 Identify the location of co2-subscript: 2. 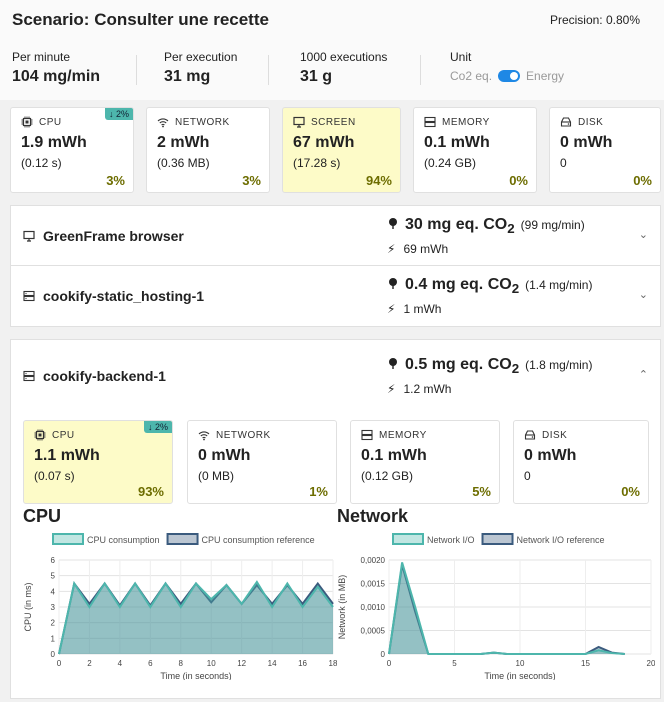
(511, 229).